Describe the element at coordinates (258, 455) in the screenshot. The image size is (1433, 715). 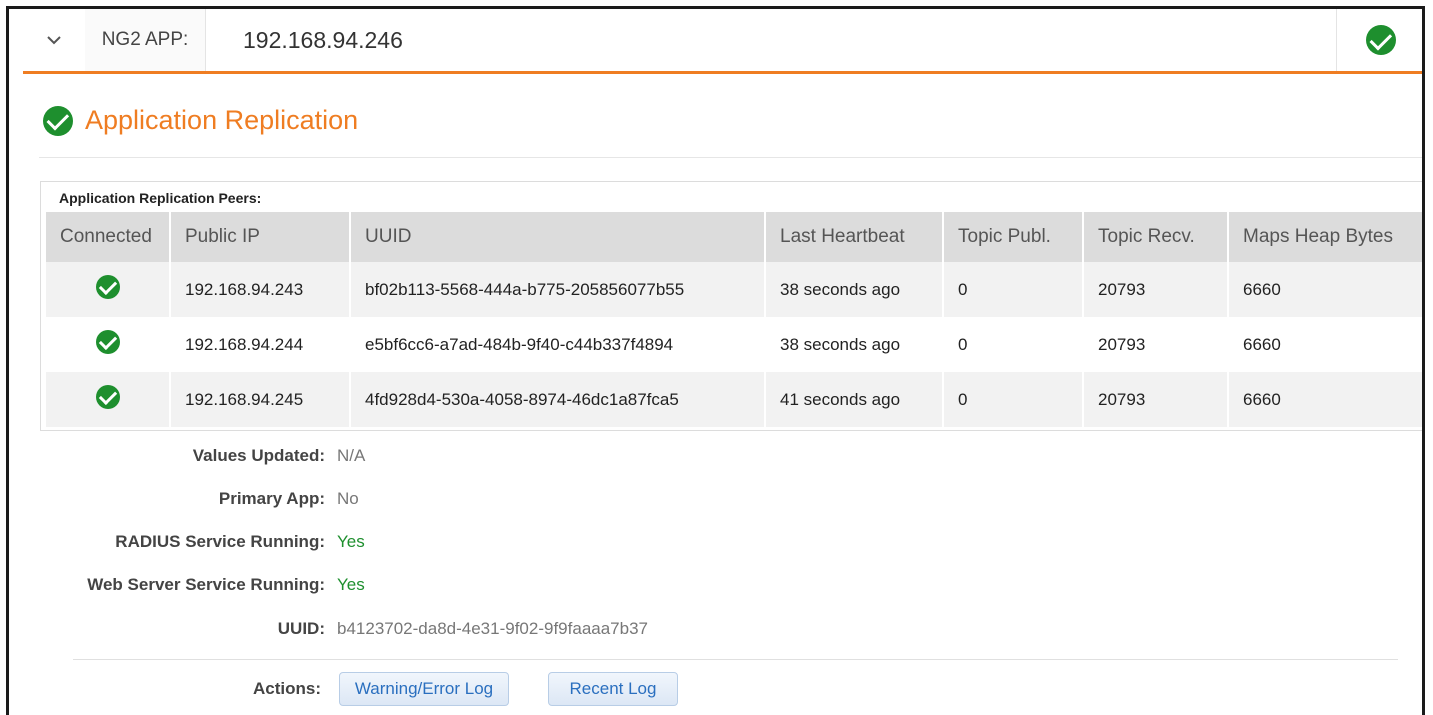
I see `values-updated-label: Values Updated:` at that location.